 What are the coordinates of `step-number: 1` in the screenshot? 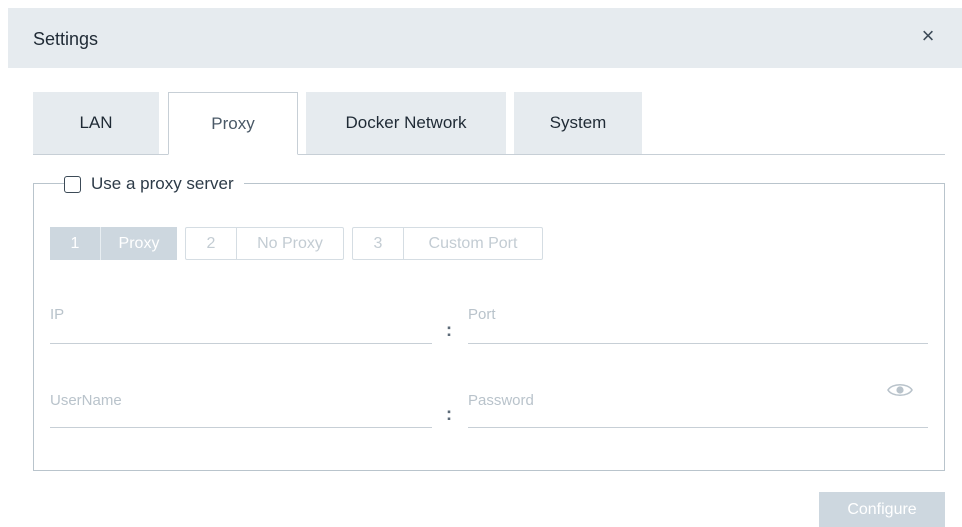 It's located at (75, 243).